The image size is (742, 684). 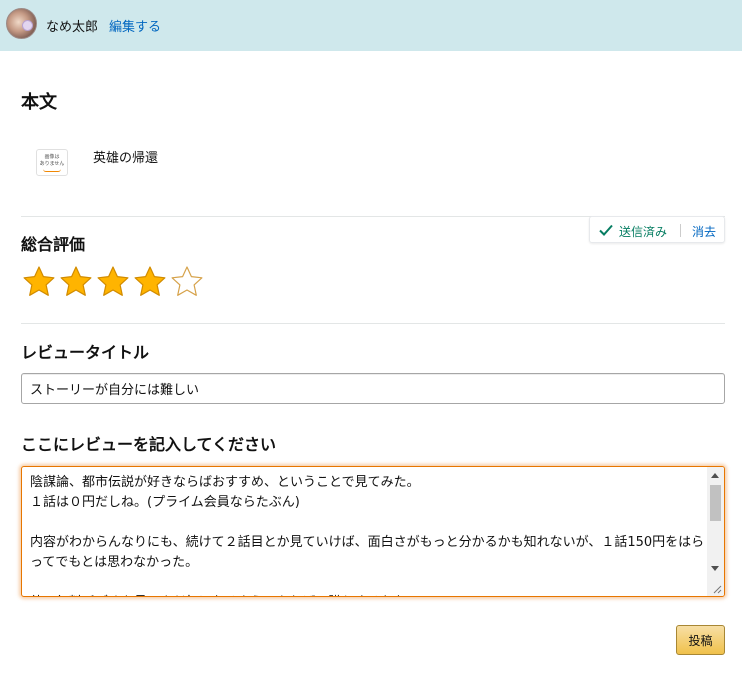 What do you see at coordinates (149, 444) in the screenshot?
I see `review-body-label: ここにレビューを記入してください` at bounding box center [149, 444].